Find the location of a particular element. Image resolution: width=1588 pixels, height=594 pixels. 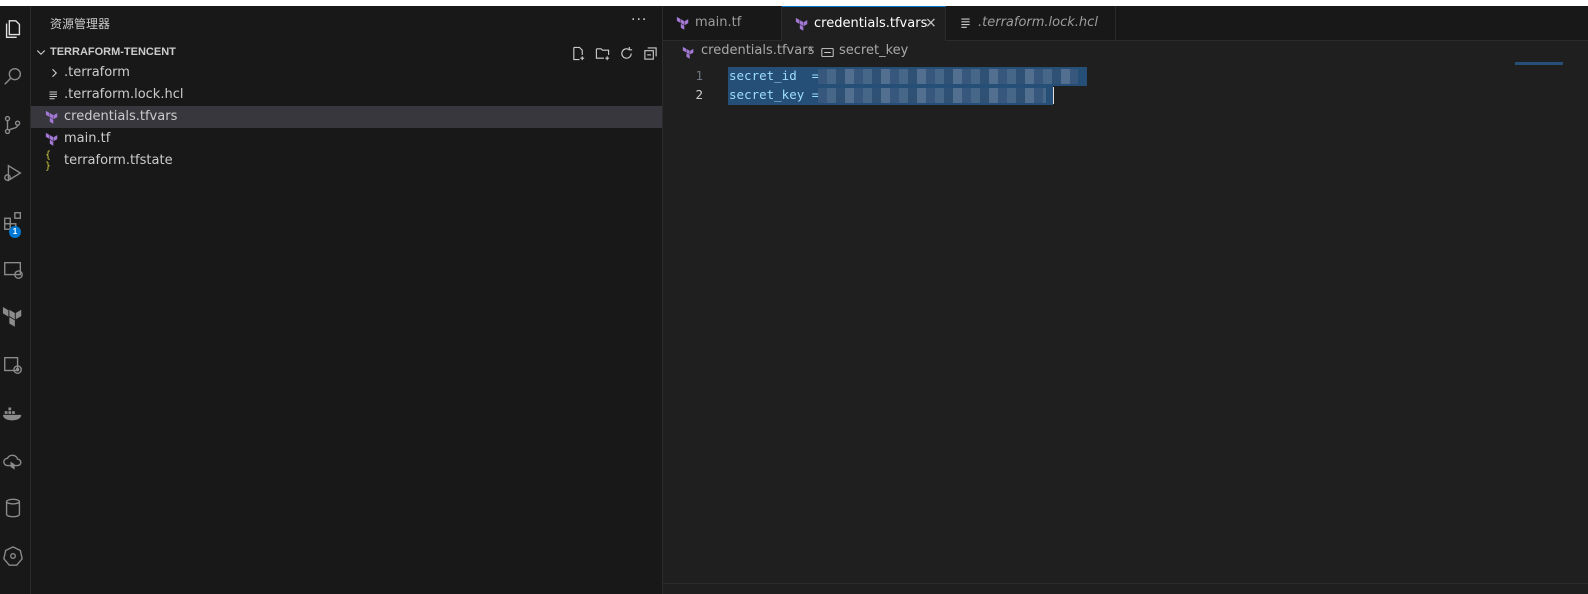

chevron-right-icon is located at coordinates (54, 73).